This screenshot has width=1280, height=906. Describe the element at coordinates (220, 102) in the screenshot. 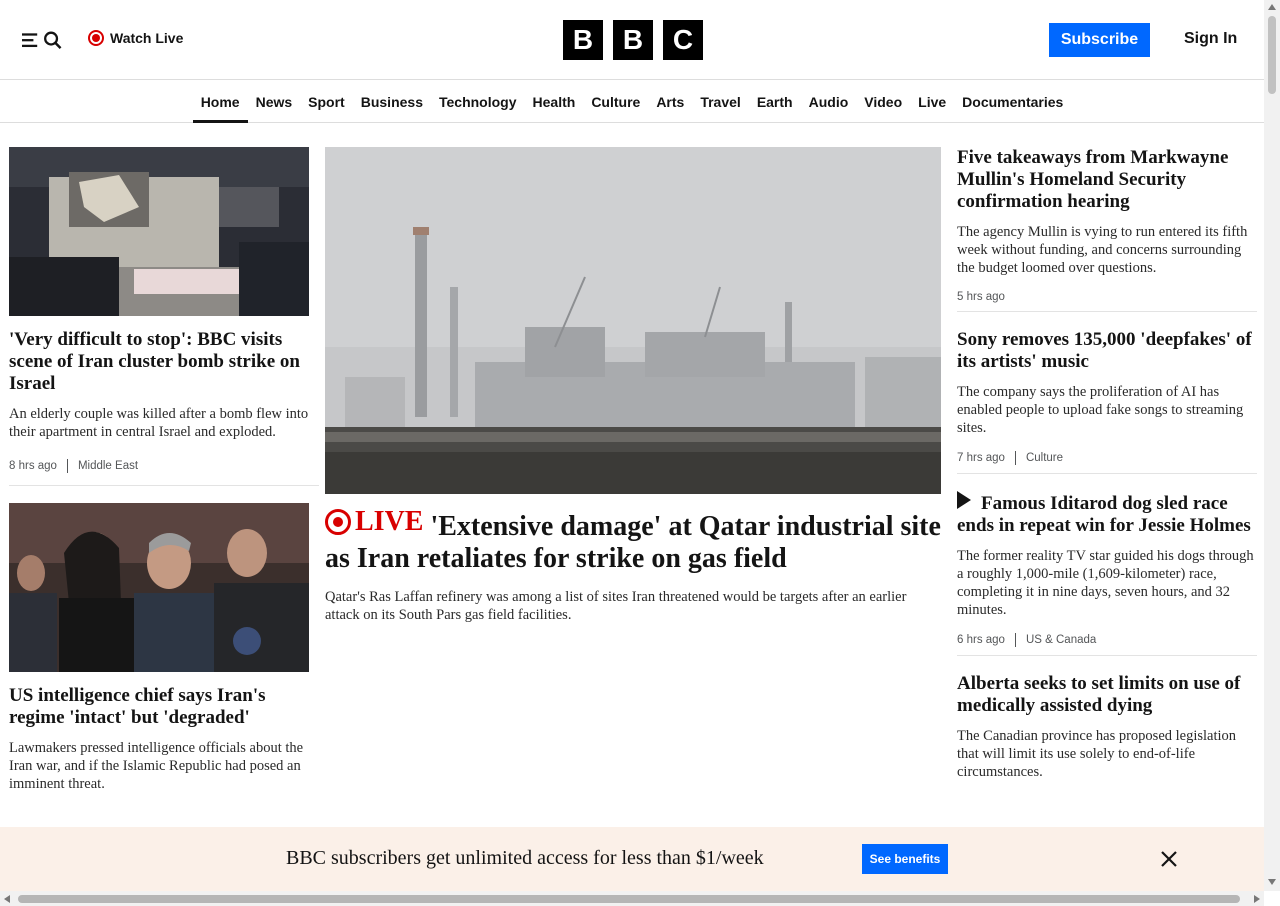

I see `nav-item-home: Home` at that location.